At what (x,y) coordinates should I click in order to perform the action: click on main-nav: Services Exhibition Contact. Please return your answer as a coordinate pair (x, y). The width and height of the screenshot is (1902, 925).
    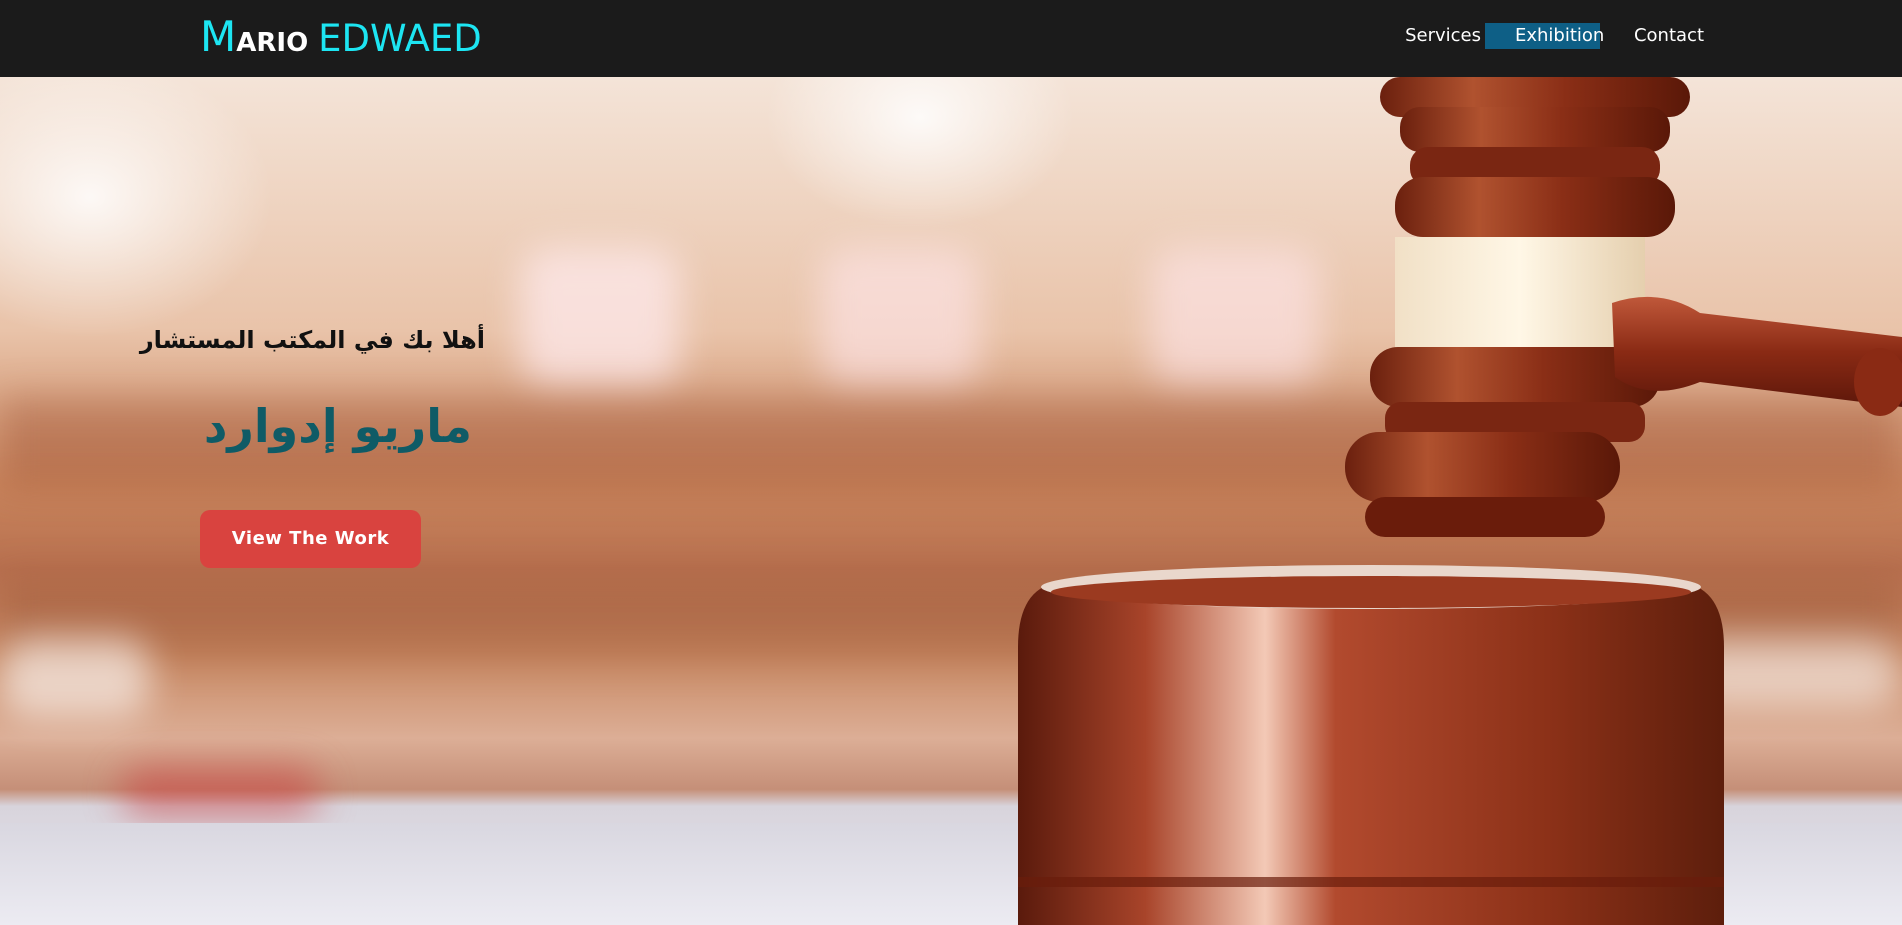
    Looking at the image, I should click on (1554, 36).